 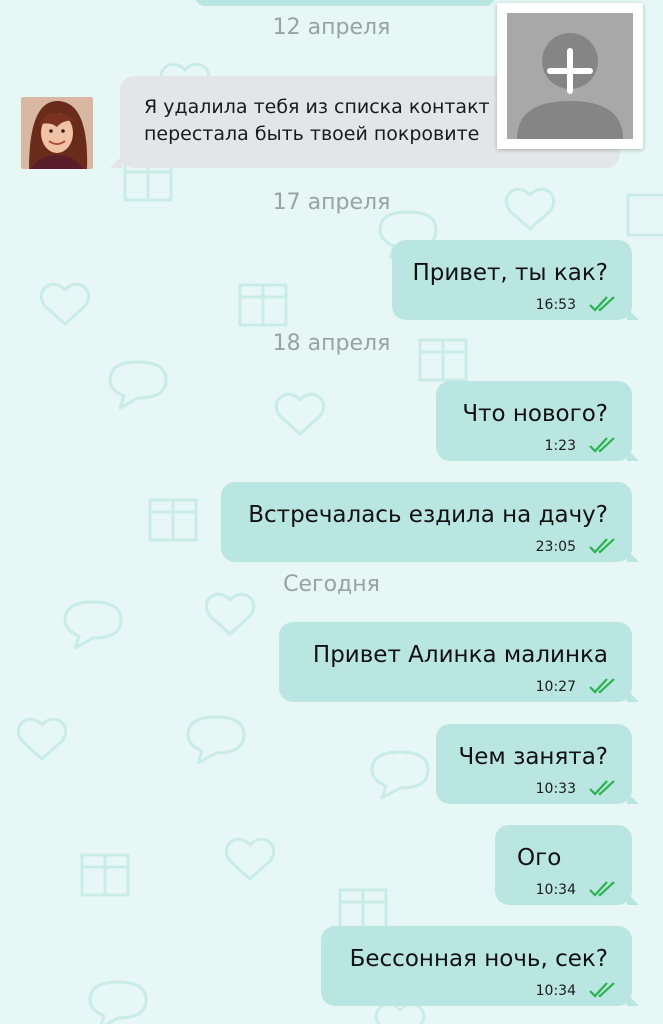 I want to click on message-text: Что нового?, so click(x=535, y=414).